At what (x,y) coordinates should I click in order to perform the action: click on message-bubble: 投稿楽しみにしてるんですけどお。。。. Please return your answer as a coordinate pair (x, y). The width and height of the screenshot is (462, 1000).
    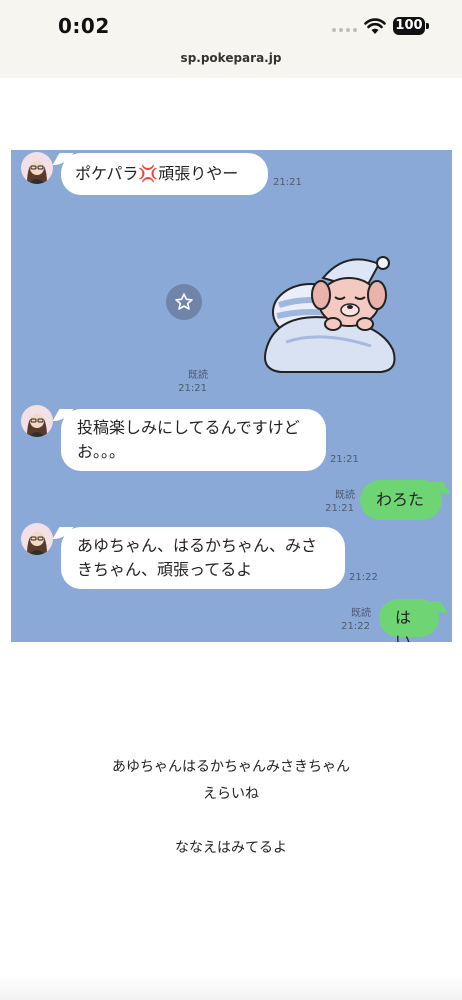
    Looking at the image, I should click on (193, 440).